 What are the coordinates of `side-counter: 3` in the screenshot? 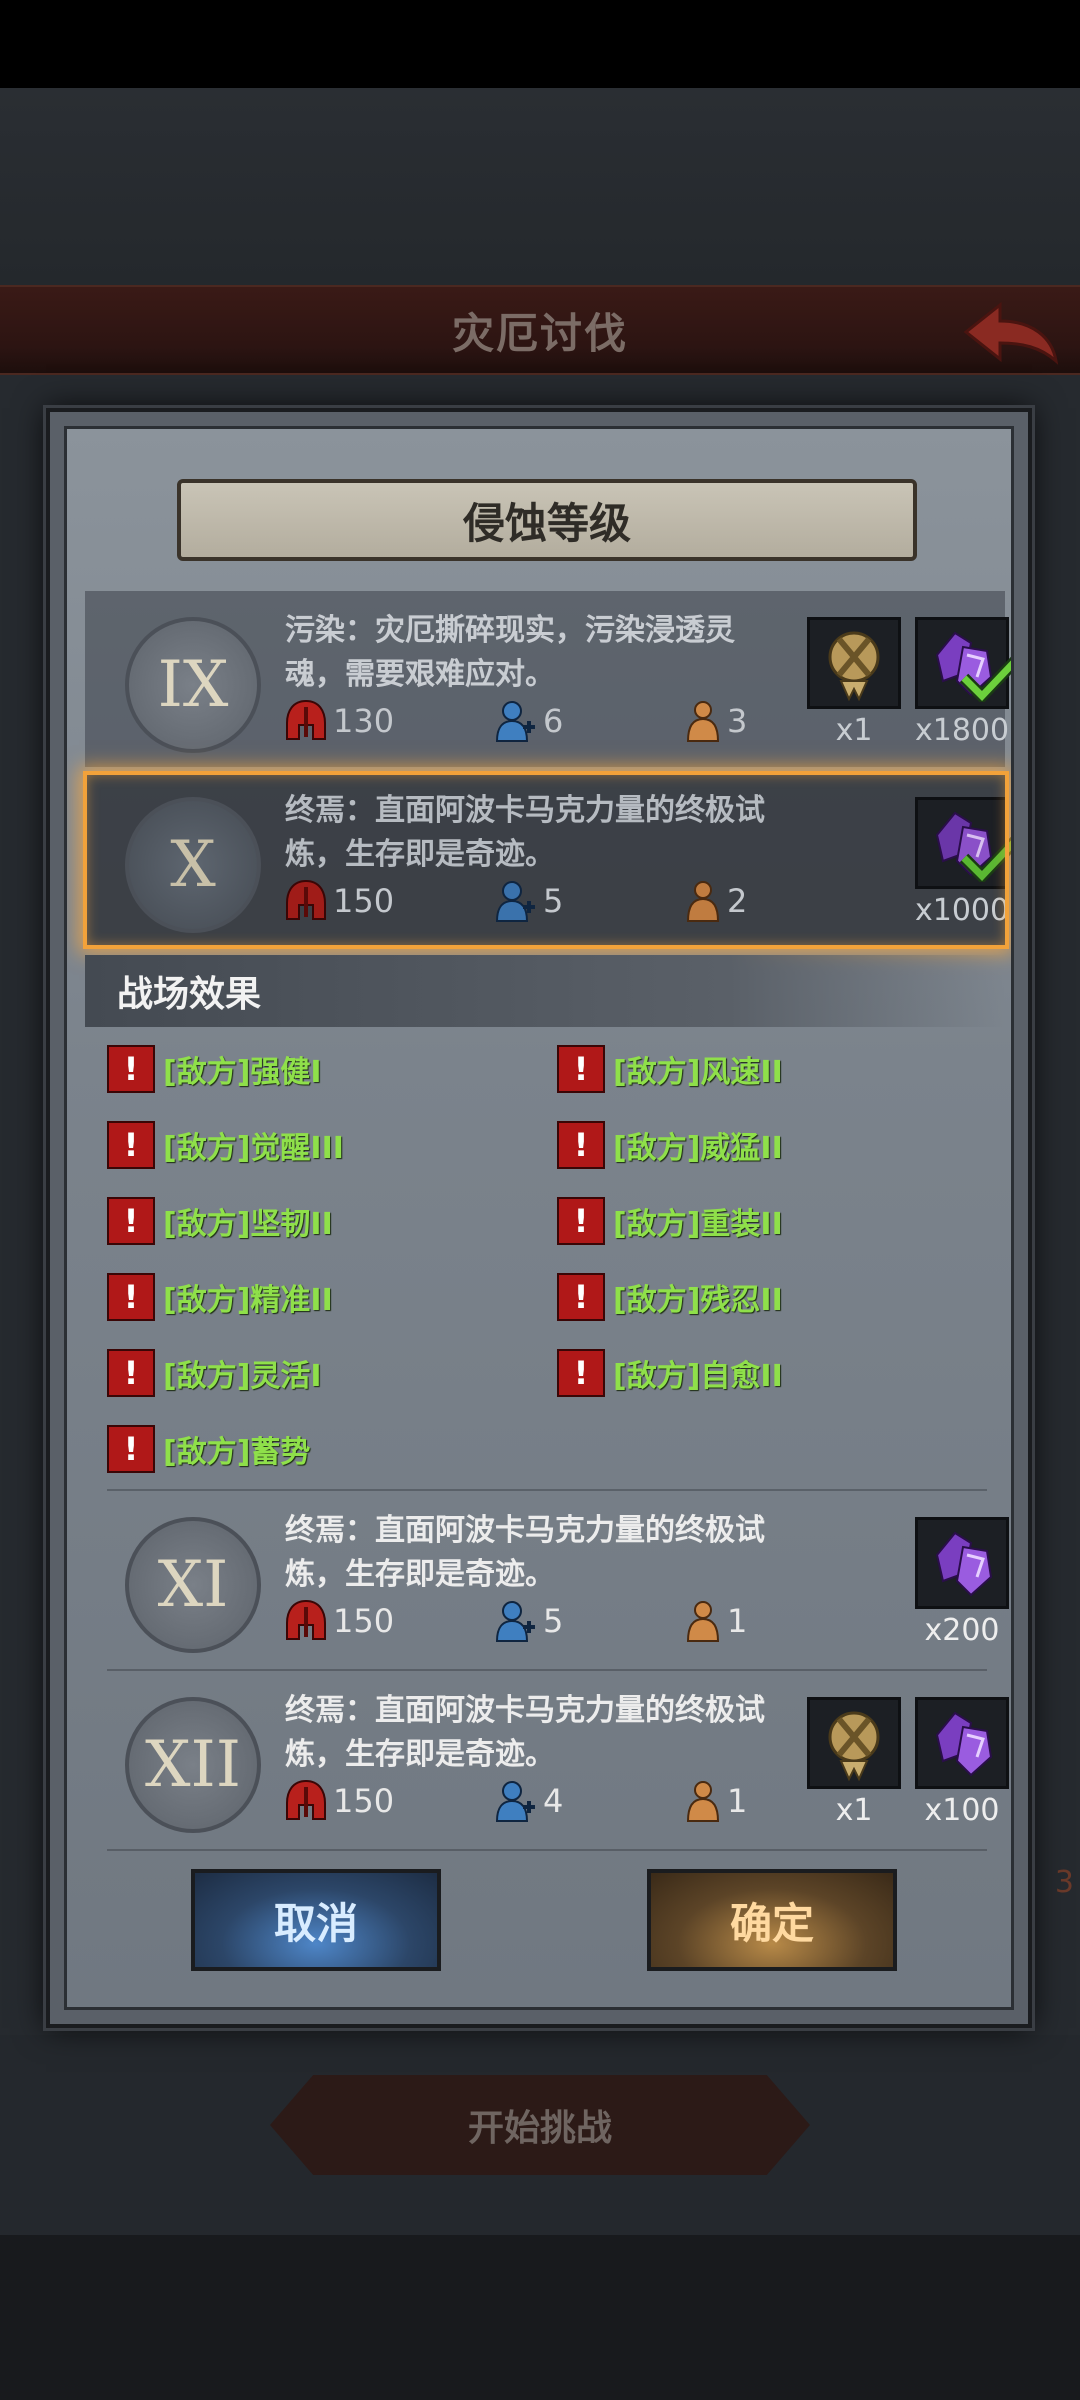 It's located at (1064, 1882).